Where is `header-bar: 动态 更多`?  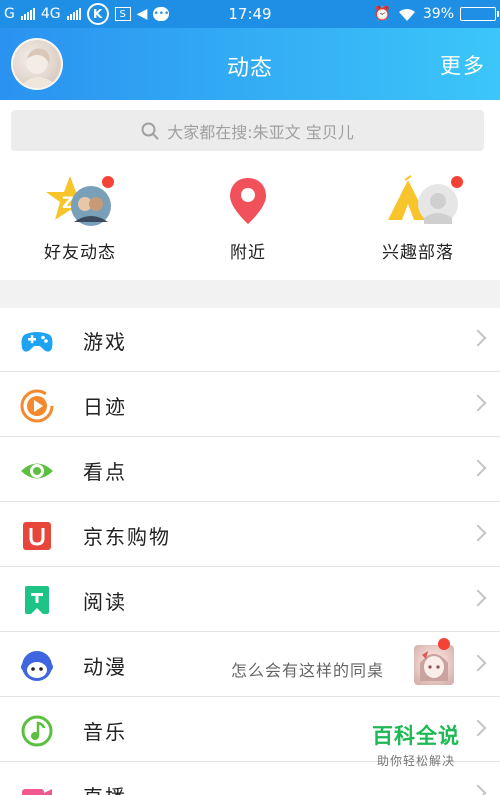 header-bar: 动态 更多 is located at coordinates (250, 64).